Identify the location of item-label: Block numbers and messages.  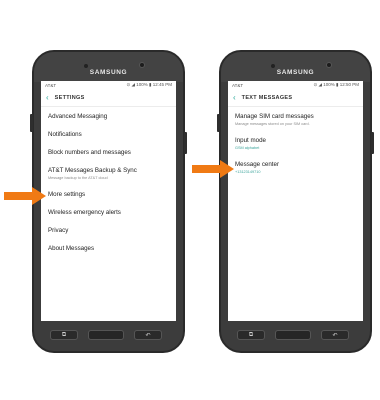
(89, 153).